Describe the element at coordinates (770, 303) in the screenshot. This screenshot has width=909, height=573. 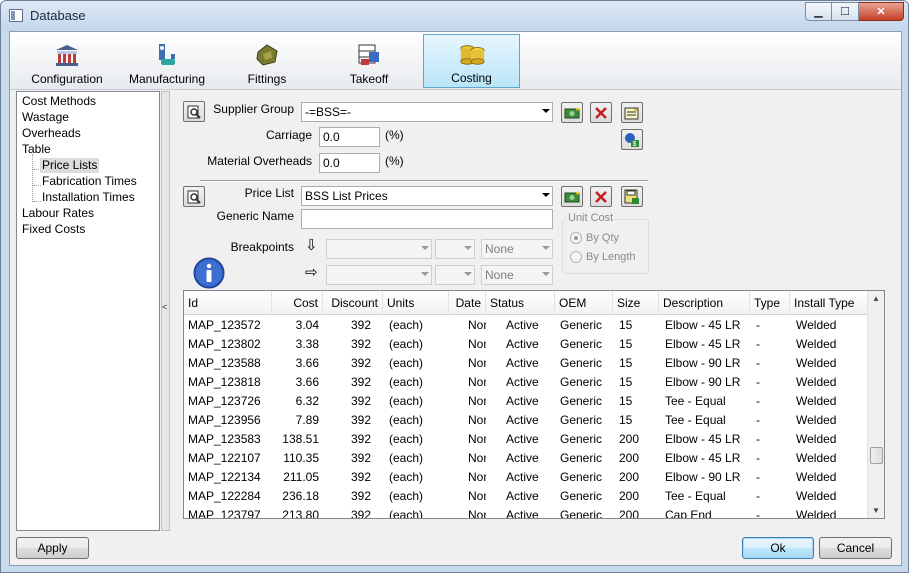
I see `column-header-type: Type` at that location.